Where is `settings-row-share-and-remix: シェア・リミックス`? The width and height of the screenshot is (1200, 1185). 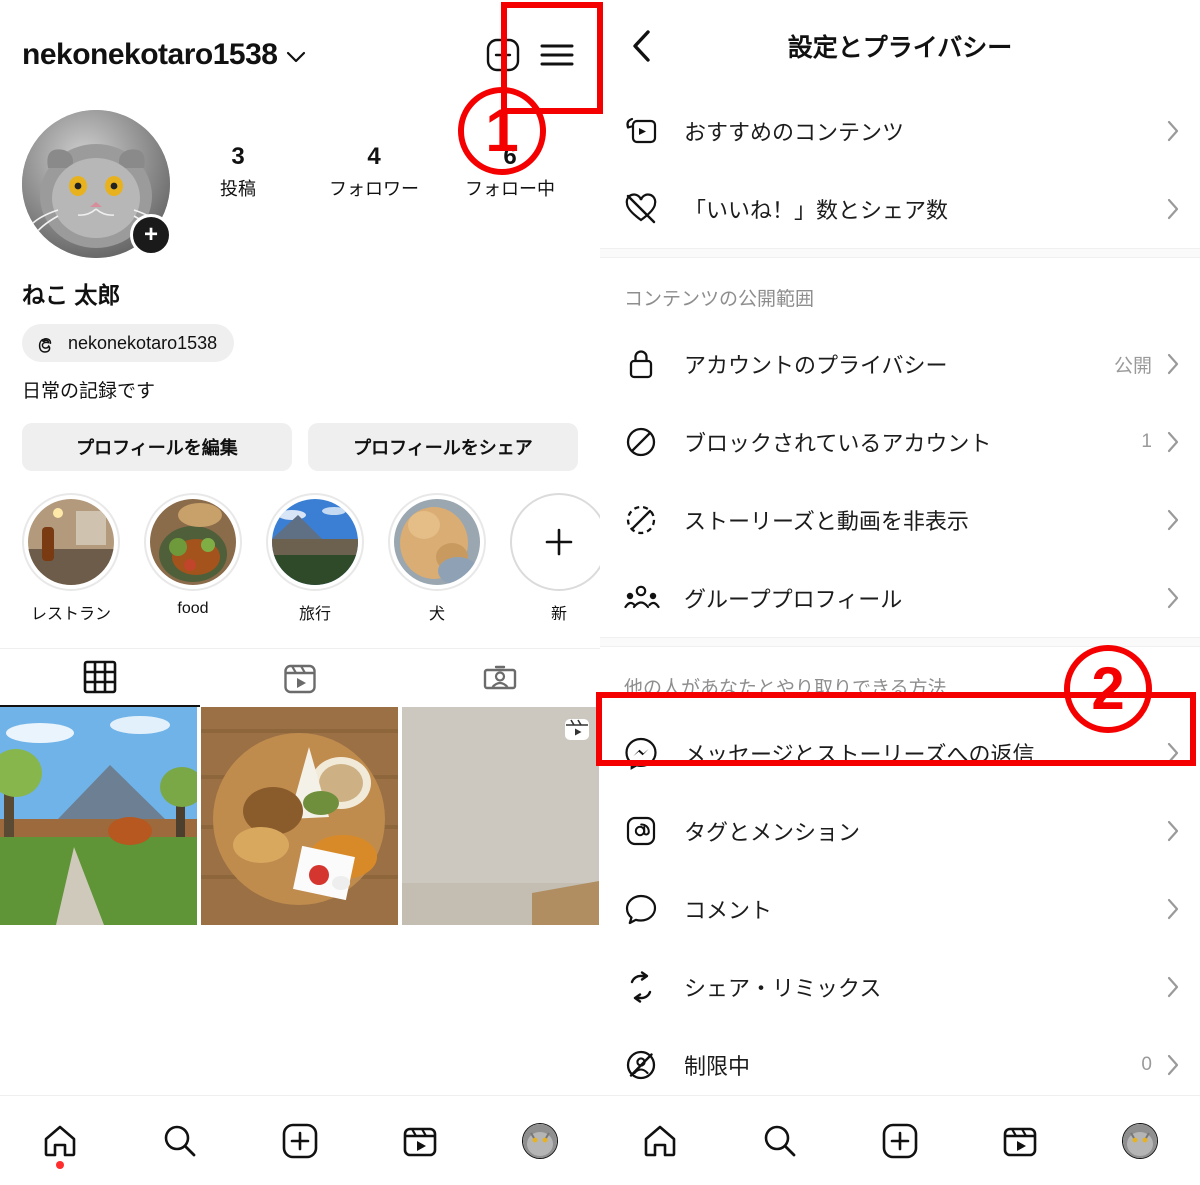
settings-row-share-and-remix: シェア・リミックス is located at coordinates (900, 987).